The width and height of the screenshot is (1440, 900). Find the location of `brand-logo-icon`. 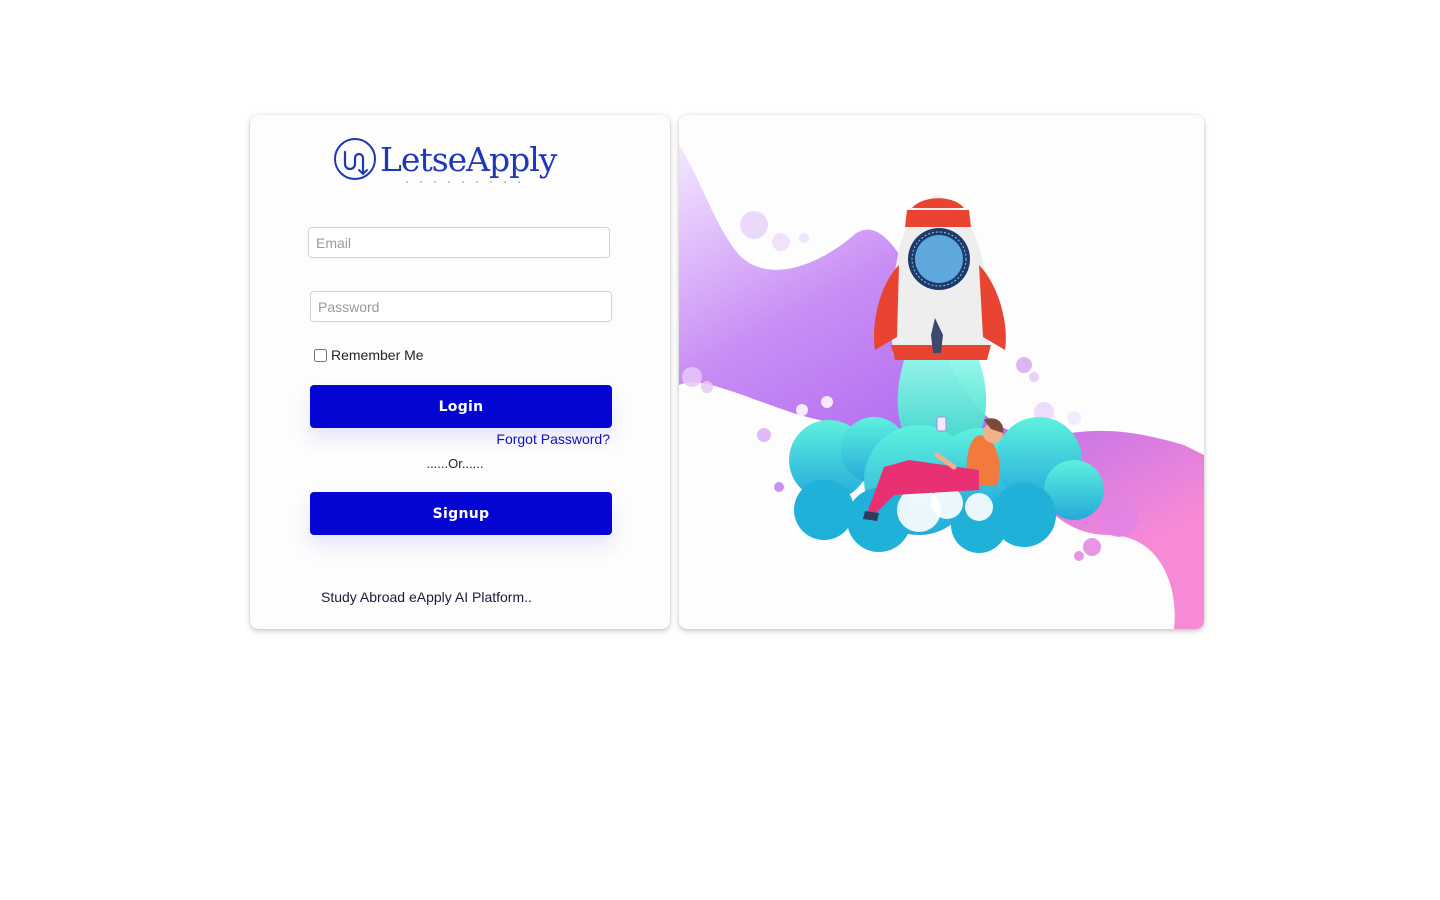

brand-logo-icon is located at coordinates (355, 159).